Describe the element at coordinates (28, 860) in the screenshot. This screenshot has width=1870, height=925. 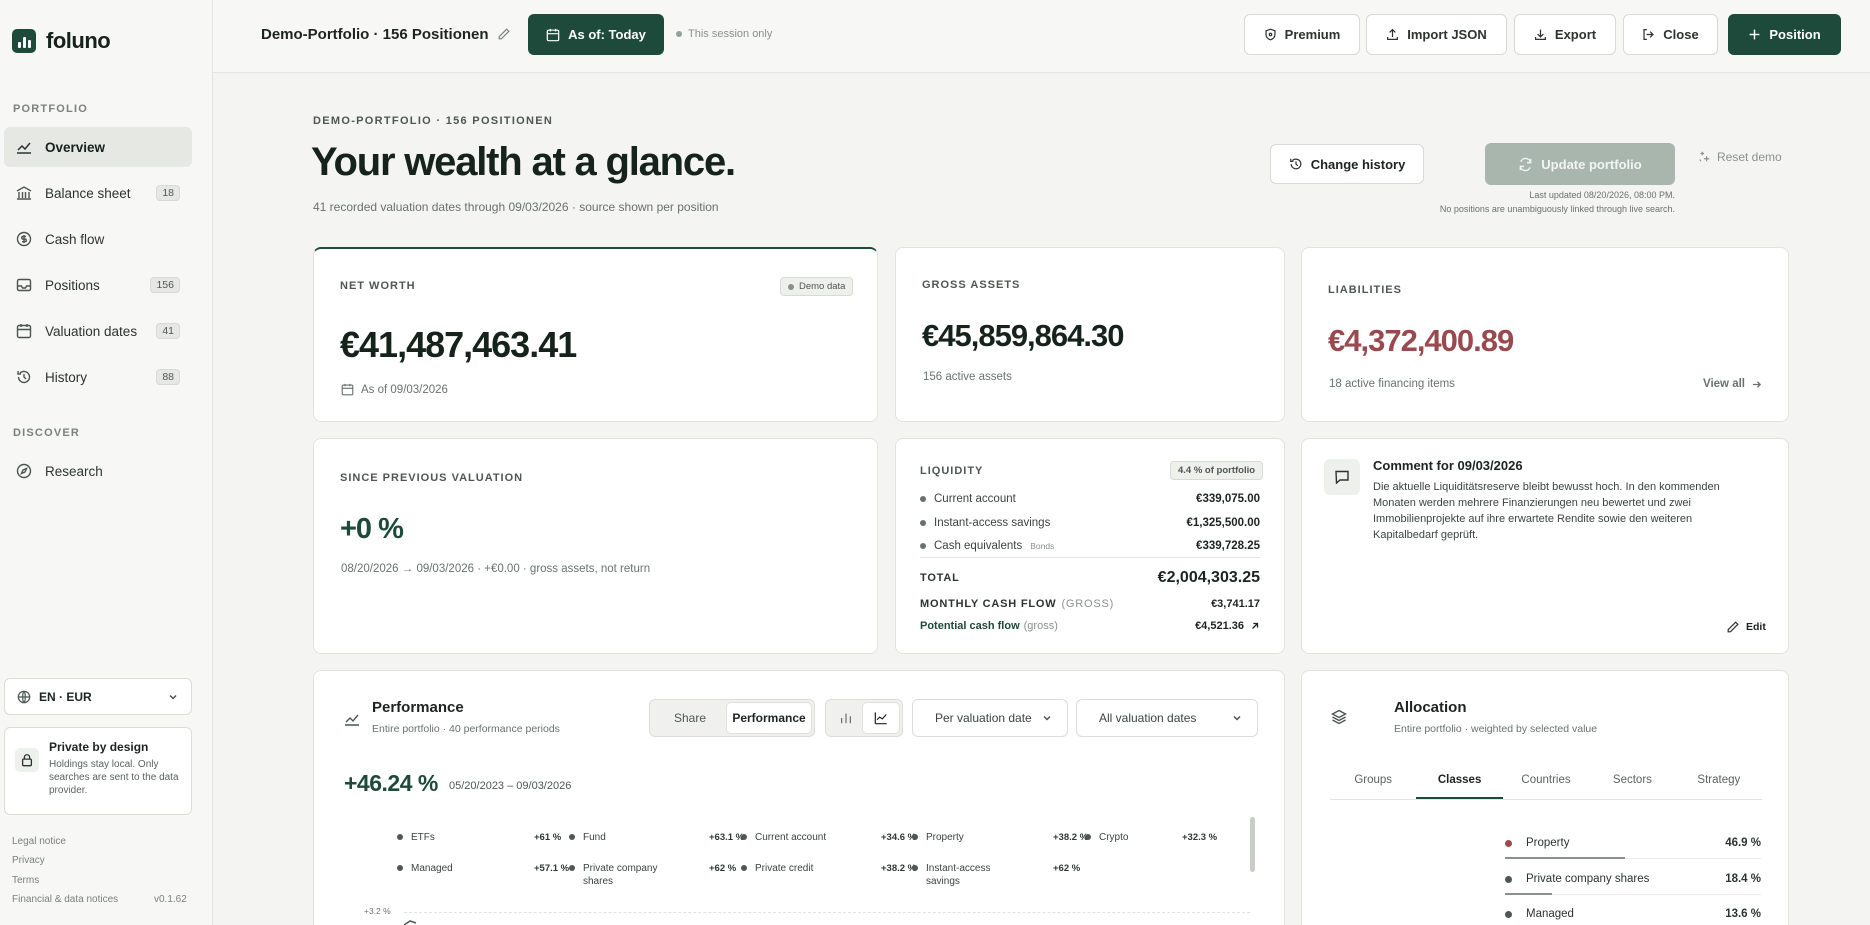
I see `privacy-link: Privacy` at that location.